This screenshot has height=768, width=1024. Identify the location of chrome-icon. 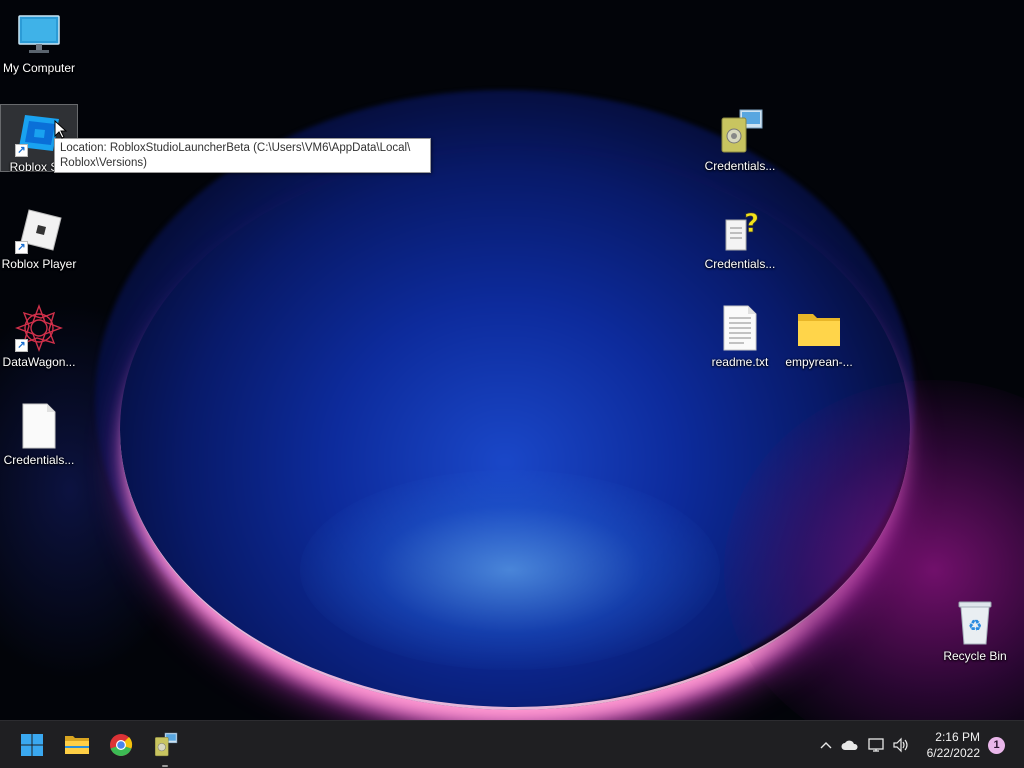
(121, 745).